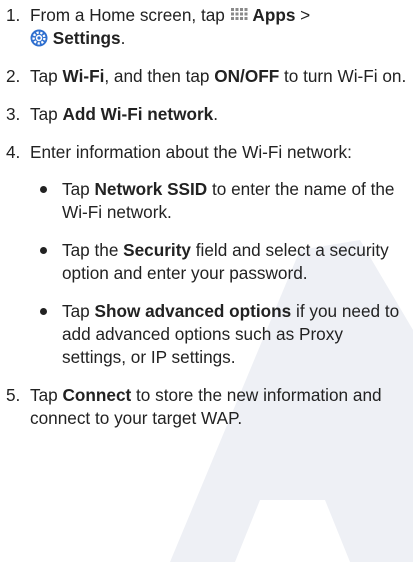 The width and height of the screenshot is (413, 562). I want to click on apps-label: Apps, so click(274, 15).